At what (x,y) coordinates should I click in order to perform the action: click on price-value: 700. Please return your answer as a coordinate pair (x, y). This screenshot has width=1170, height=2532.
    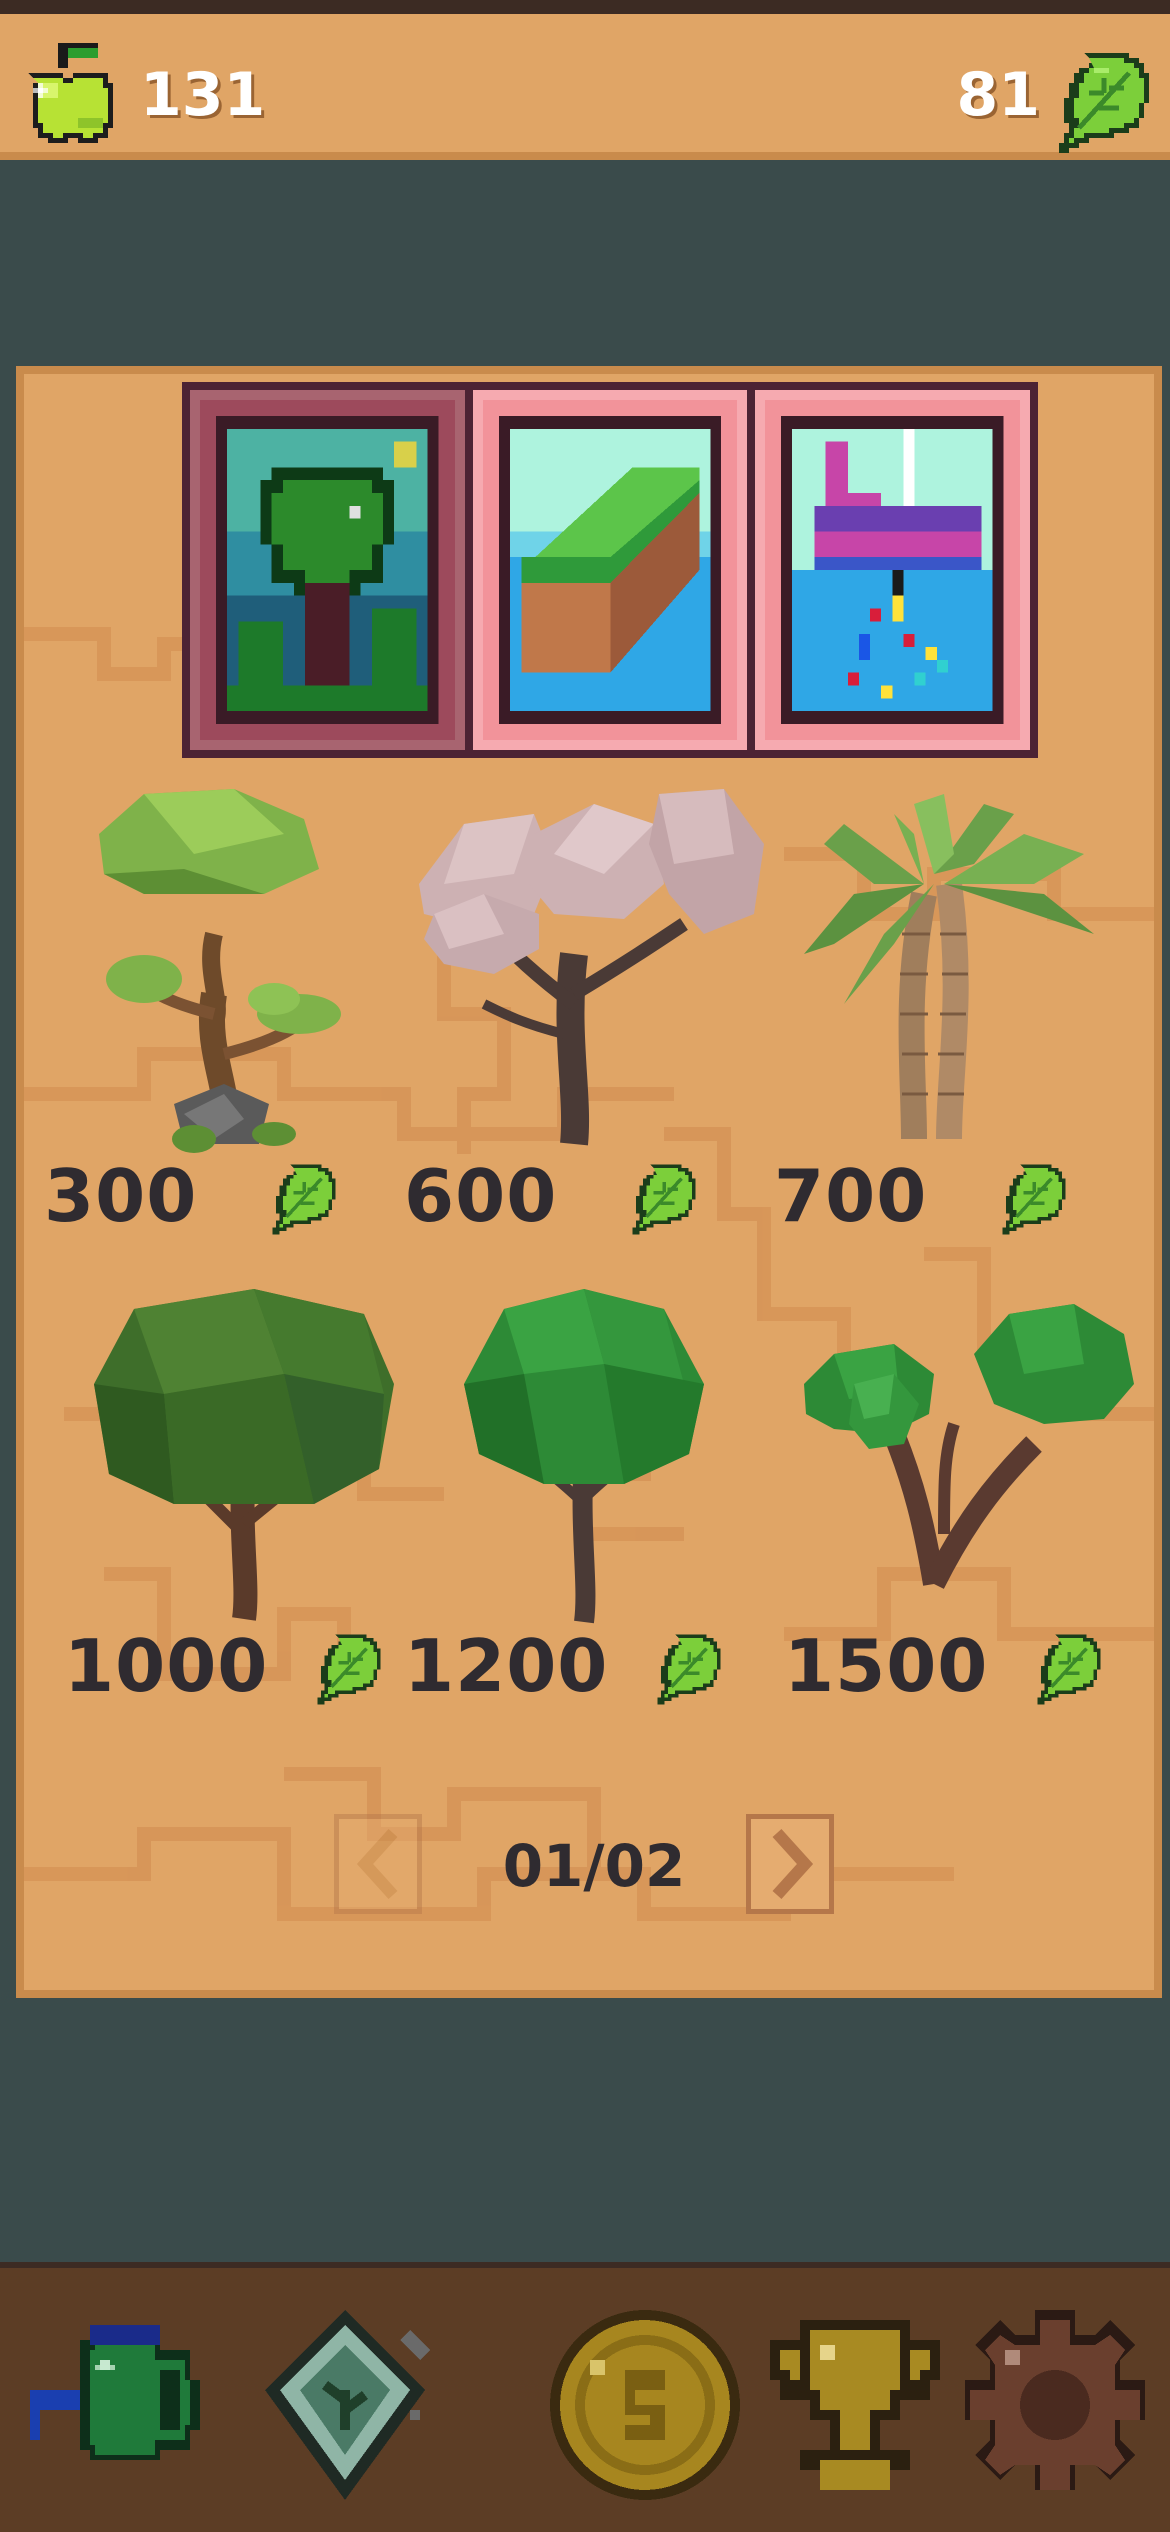
    Looking at the image, I should click on (851, 1196).